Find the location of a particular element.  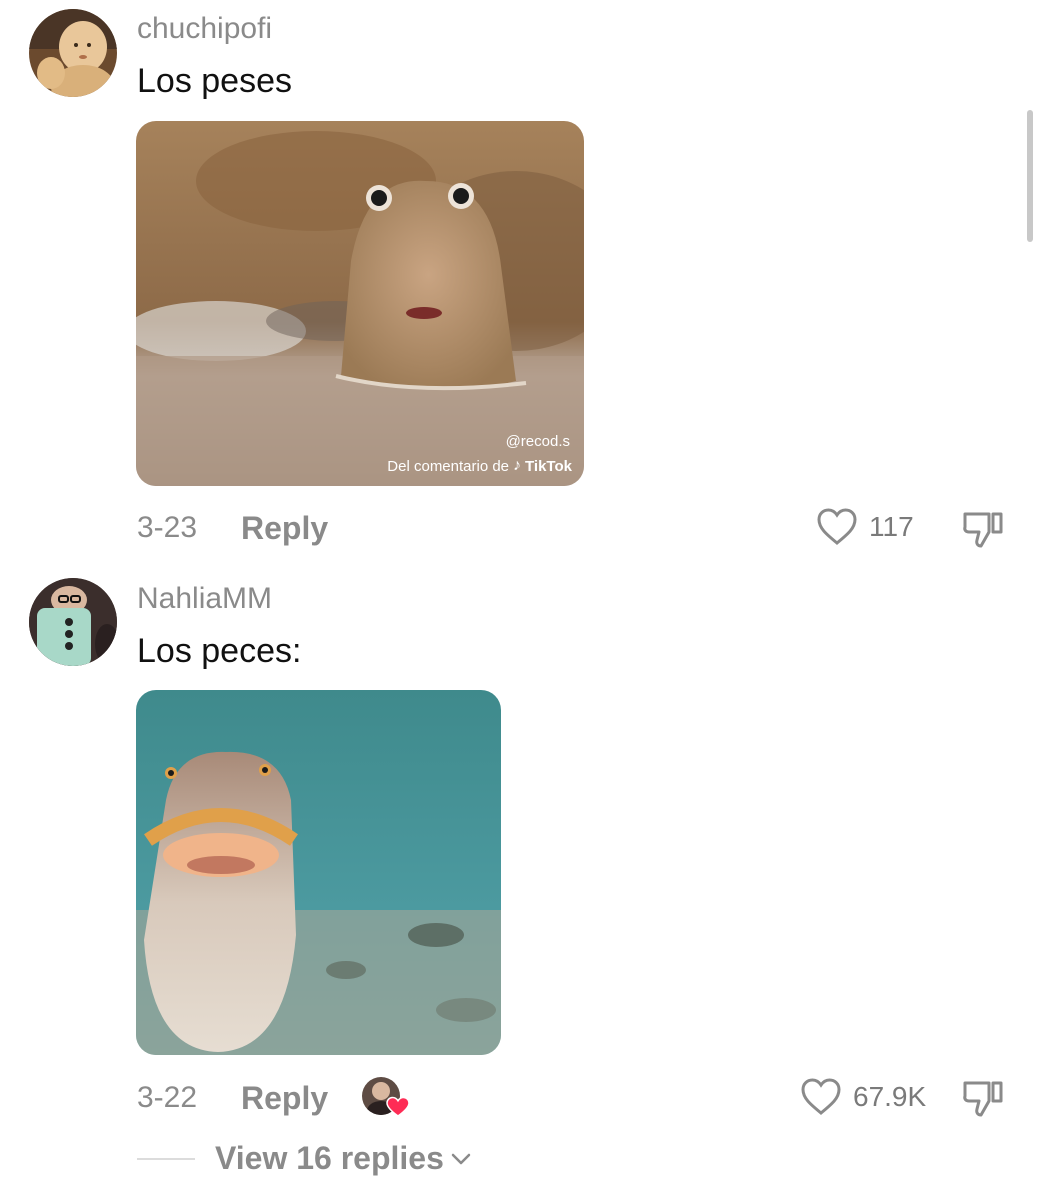

tiktok-logo-icon: ♪ is located at coordinates (517, 465).